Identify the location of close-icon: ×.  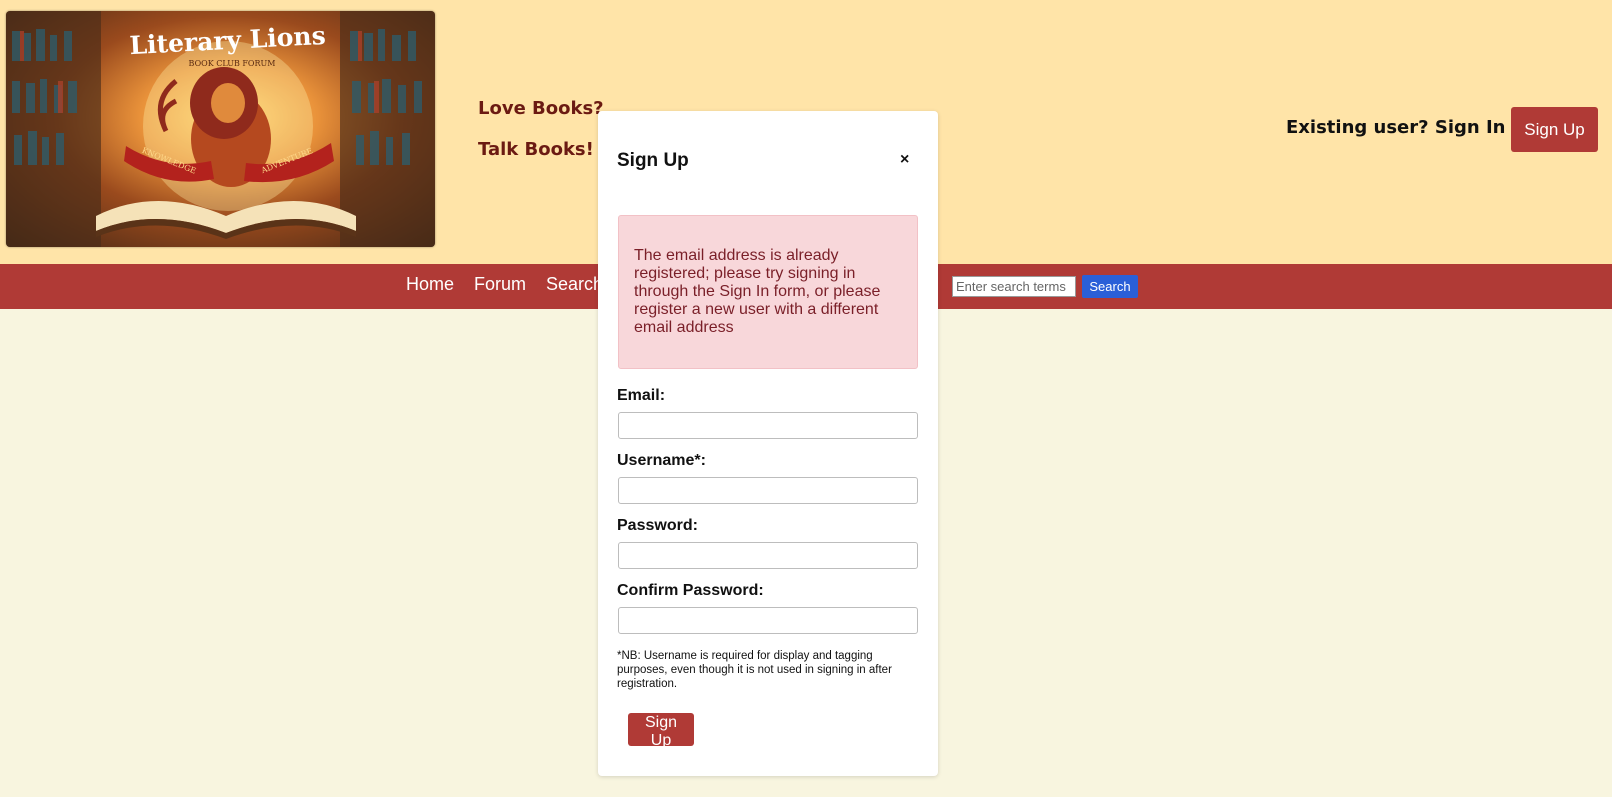
(904, 160).